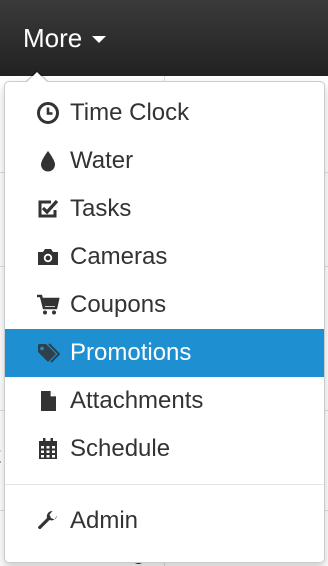 The height and width of the screenshot is (566, 328). I want to click on more-label: More, so click(53, 37).